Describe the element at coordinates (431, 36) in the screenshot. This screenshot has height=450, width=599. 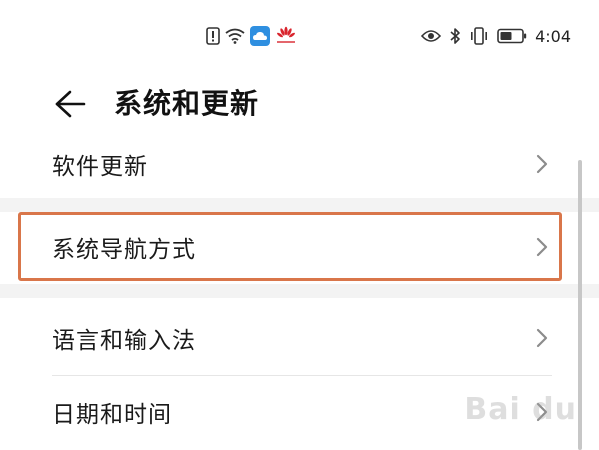
I see `eye-icon` at that location.